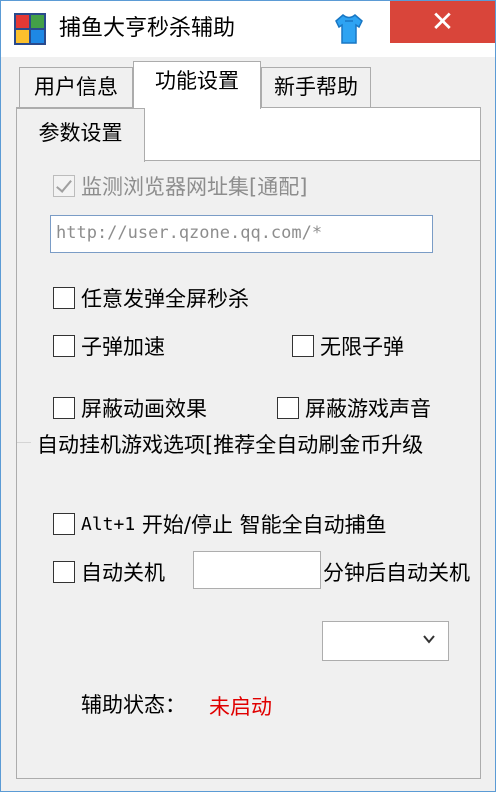 This screenshot has width=496, height=792. What do you see at coordinates (108, 524) in the screenshot?
I see `hotkey-label: Alt+1` at bounding box center [108, 524].